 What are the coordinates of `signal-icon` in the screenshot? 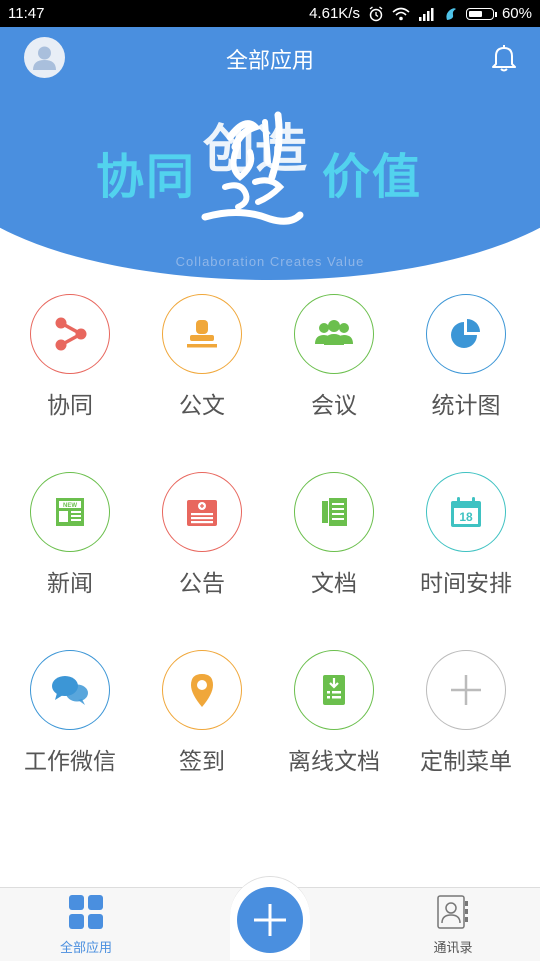 It's located at (426, 14).